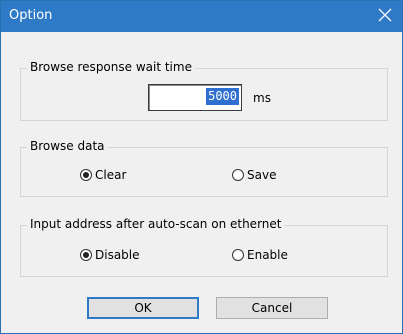 The image size is (403, 334). What do you see at coordinates (31, 15) in the screenshot?
I see `window-title: Option` at bounding box center [31, 15].